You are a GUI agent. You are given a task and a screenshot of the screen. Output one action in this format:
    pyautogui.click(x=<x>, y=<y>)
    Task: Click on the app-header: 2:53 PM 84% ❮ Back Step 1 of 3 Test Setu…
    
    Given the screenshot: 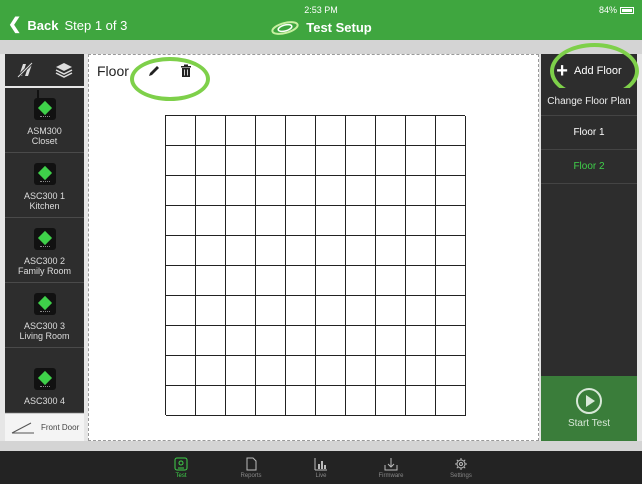 What is the action you would take?
    pyautogui.click(x=321, y=20)
    